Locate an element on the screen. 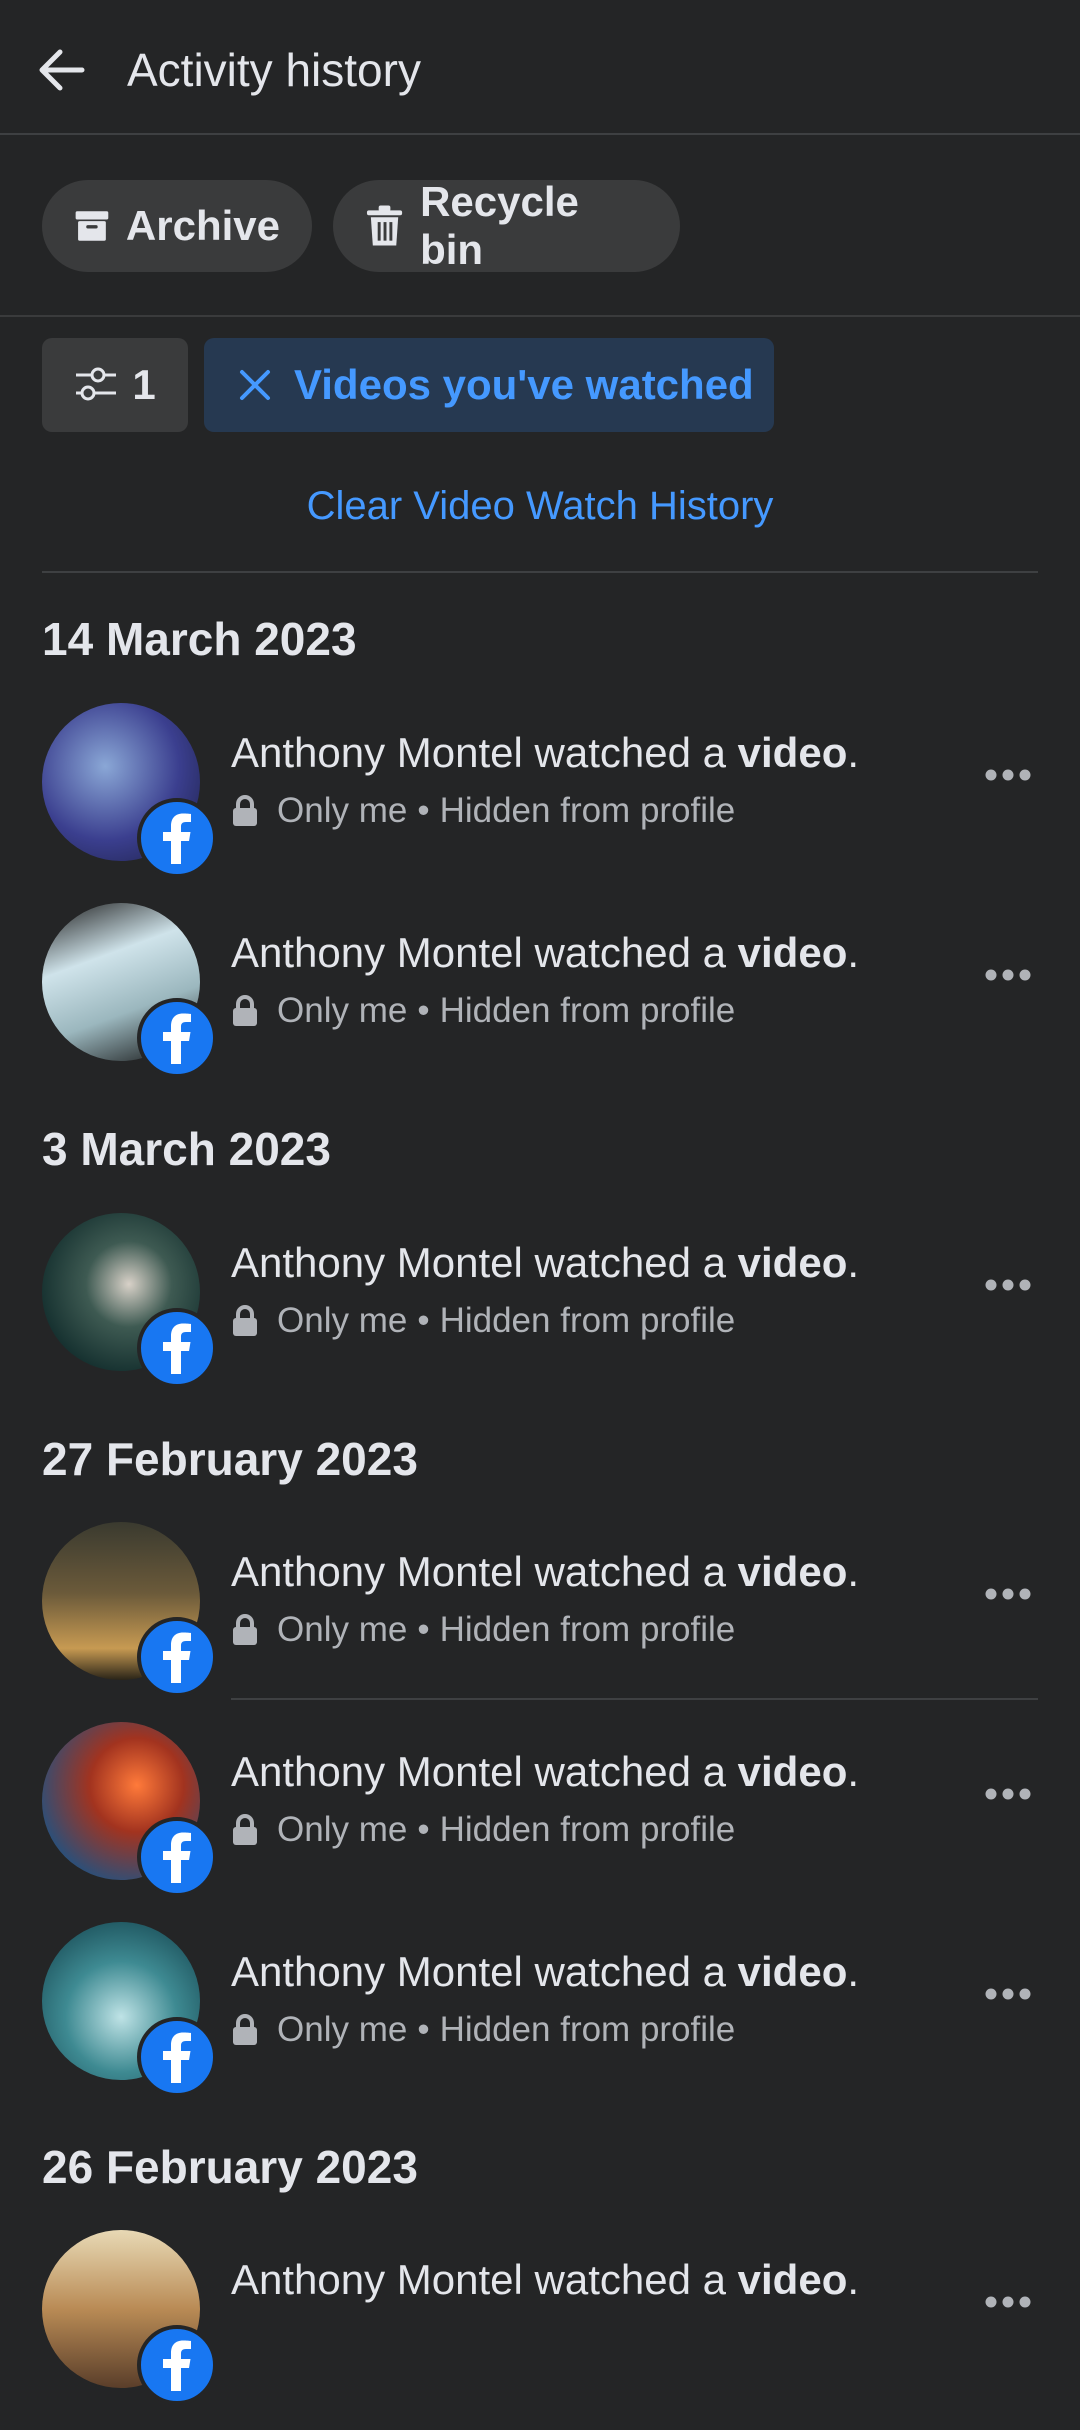  page-title: Activity history is located at coordinates (274, 70).